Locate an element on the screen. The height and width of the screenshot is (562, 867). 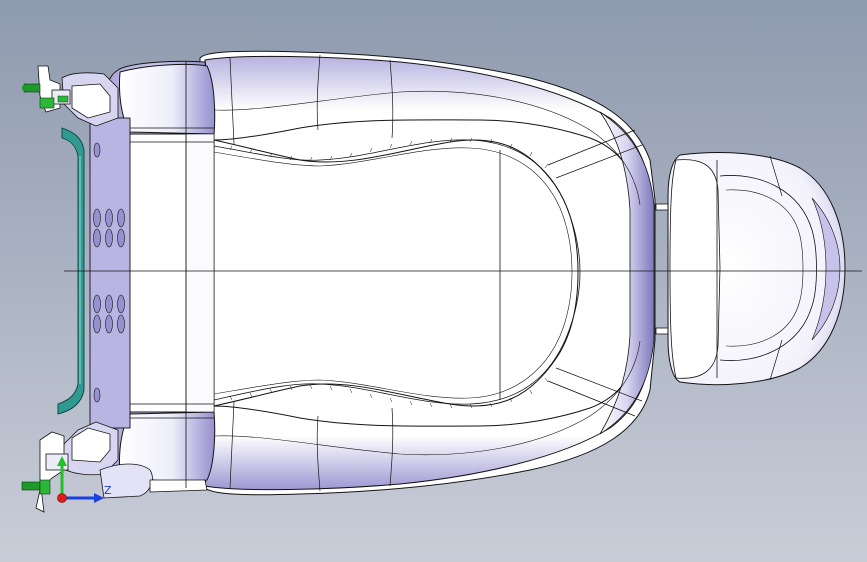
triad-z-label: Z is located at coordinates (108, 490).